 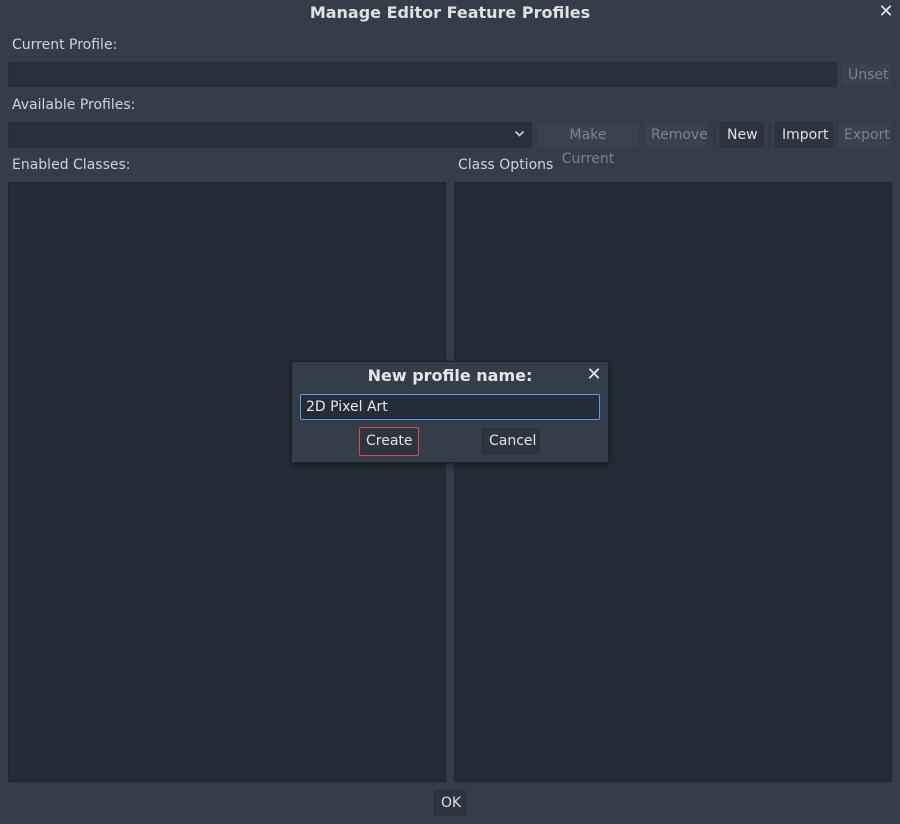 I want to click on ok-button: OK, so click(x=450, y=803).